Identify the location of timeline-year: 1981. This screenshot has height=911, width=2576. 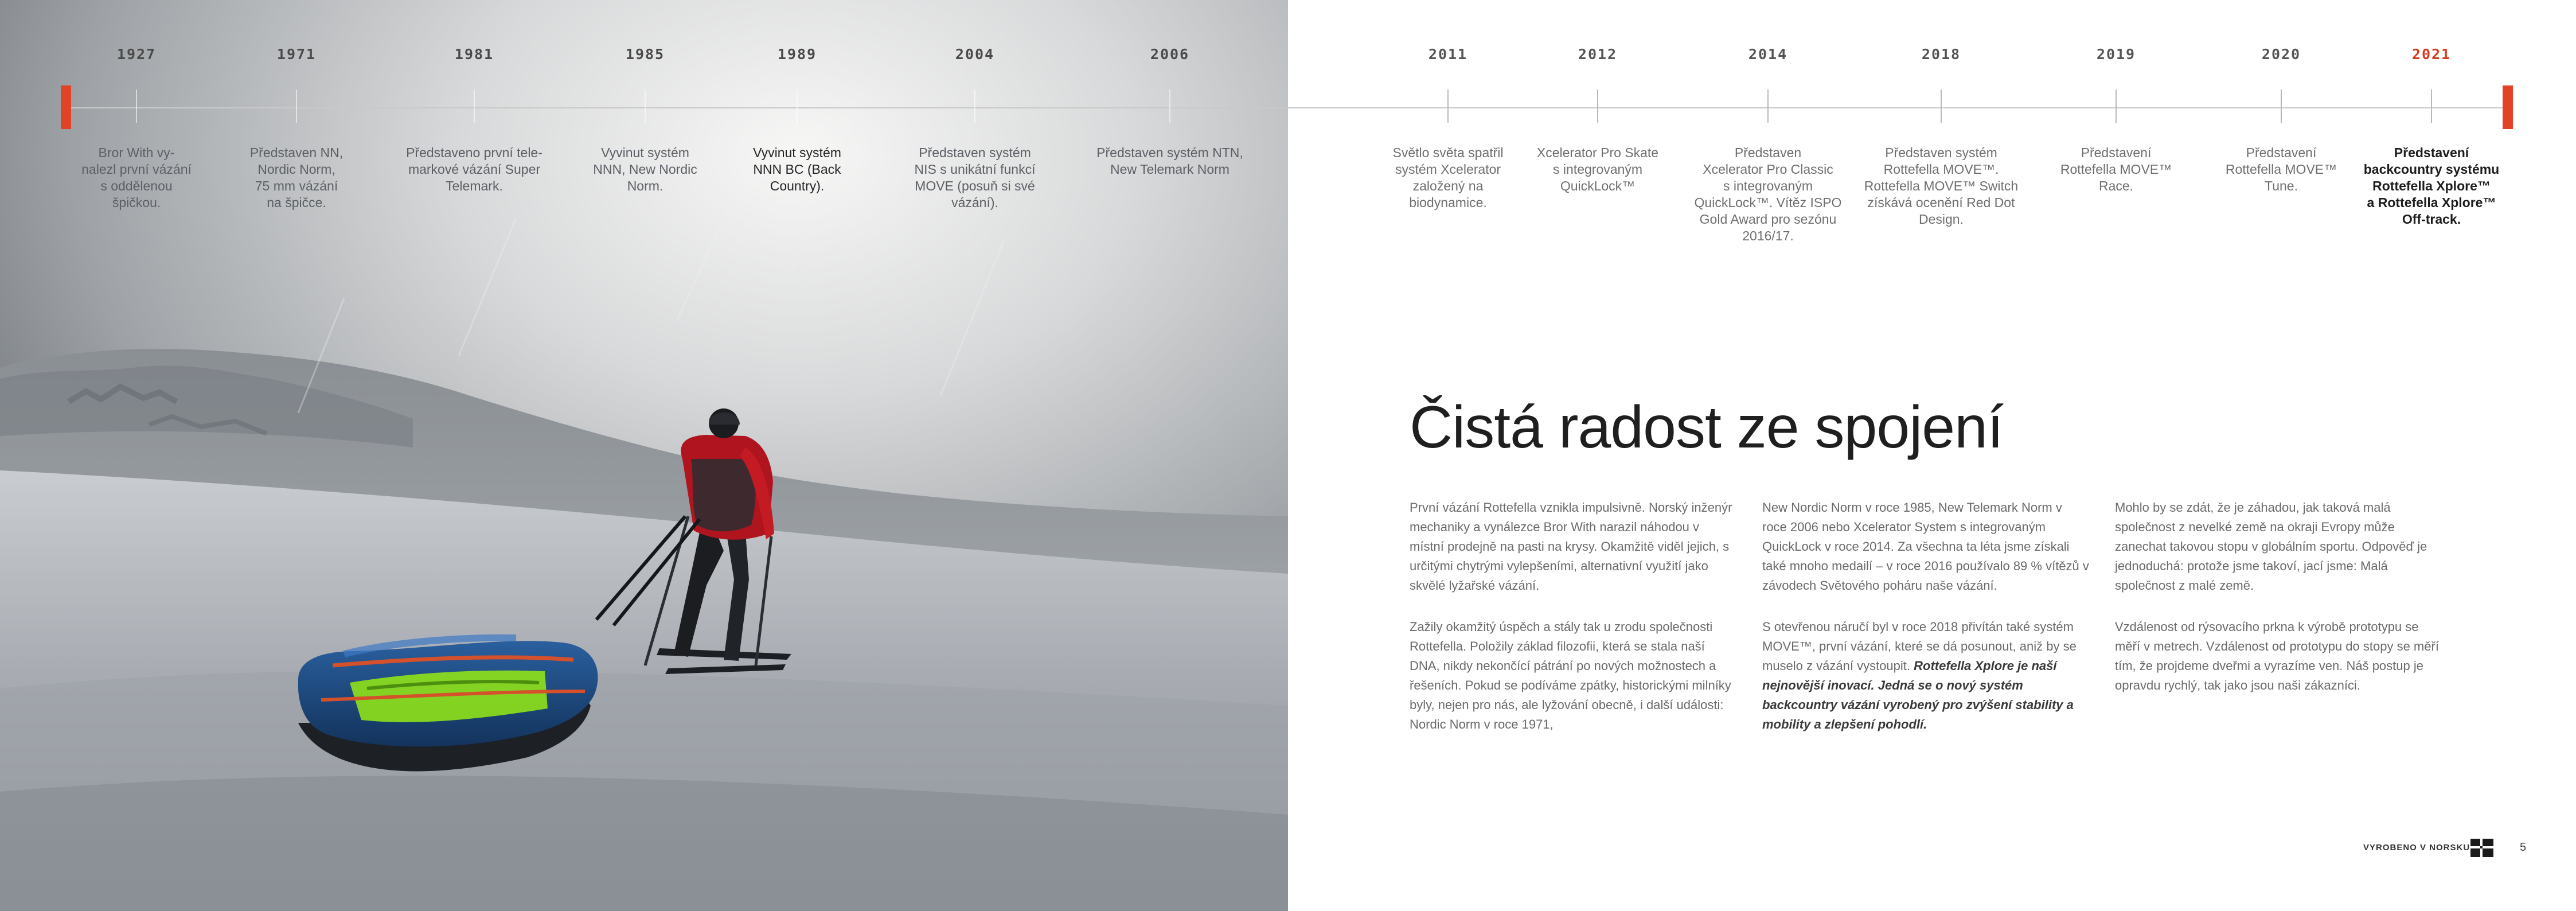
(474, 55).